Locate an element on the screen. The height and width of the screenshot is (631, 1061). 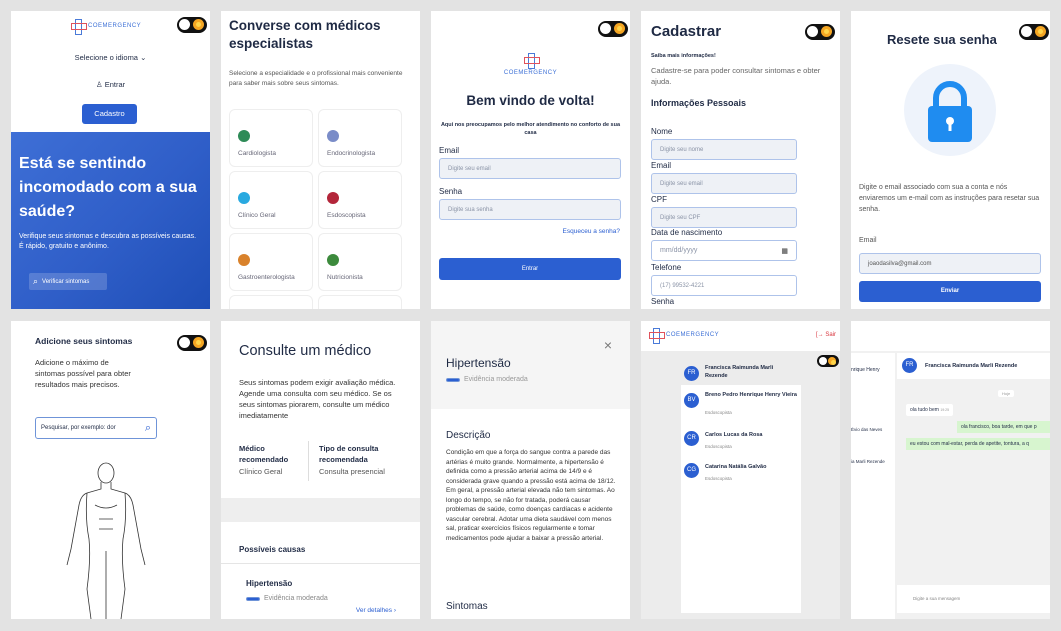
name-label: Nome is located at coordinates (662, 131).